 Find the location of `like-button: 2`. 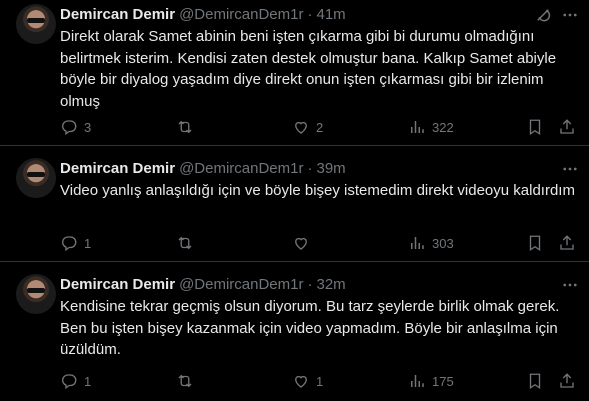

like-button: 2 is located at coordinates (307, 127).